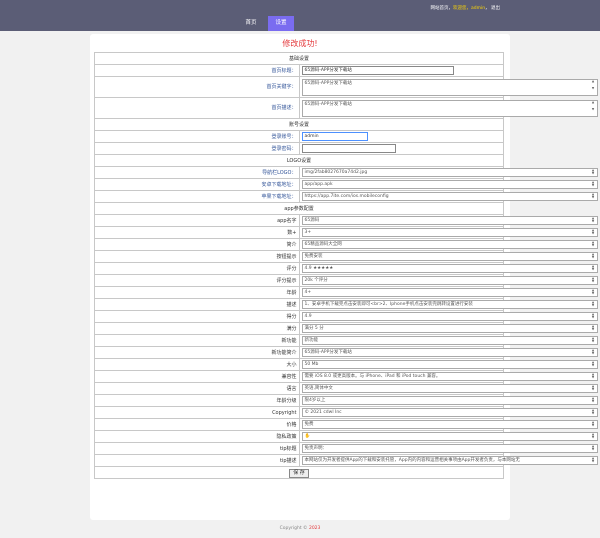  What do you see at coordinates (299, 208) in the screenshot?
I see `section-app: app参数配置` at bounding box center [299, 208].